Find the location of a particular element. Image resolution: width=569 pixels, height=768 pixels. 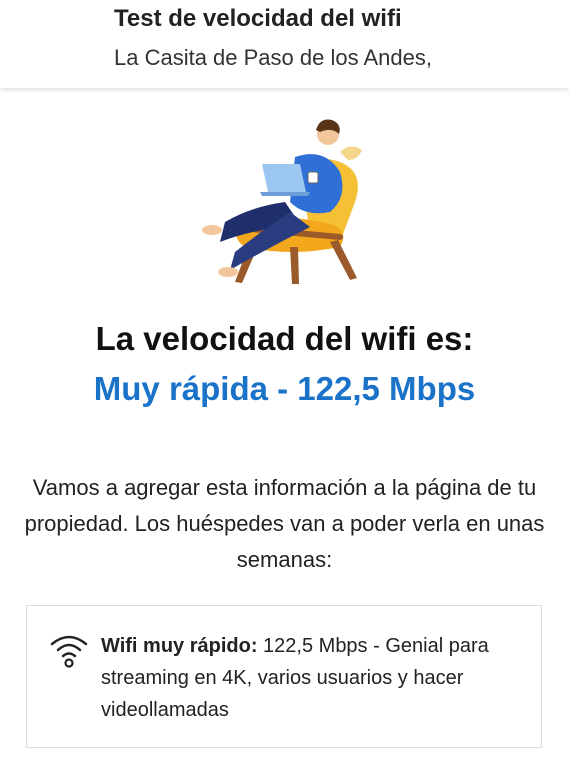

speed-heading: La velocidad del wifi es: is located at coordinates (284, 338).